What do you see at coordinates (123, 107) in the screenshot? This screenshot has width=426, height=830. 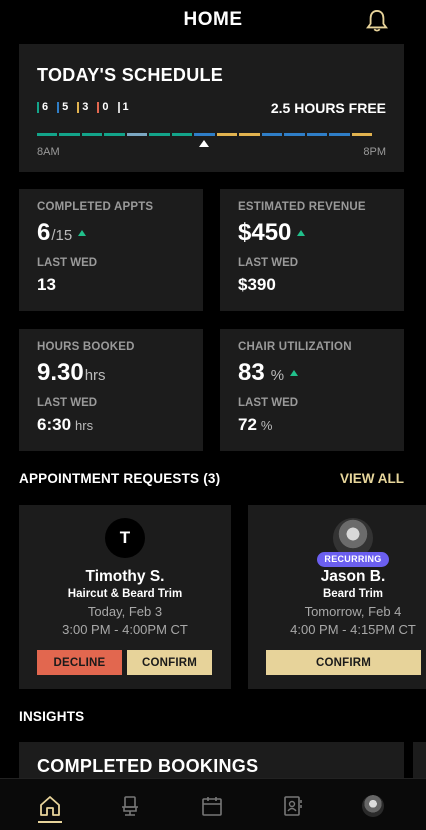 I see `legend-item: 1` at bounding box center [123, 107].